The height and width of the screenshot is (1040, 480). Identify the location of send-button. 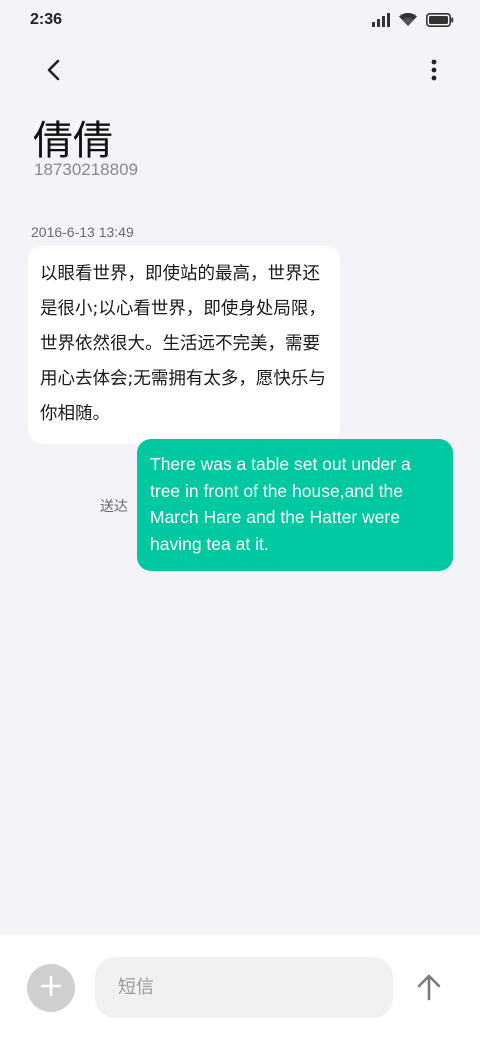
(429, 989).